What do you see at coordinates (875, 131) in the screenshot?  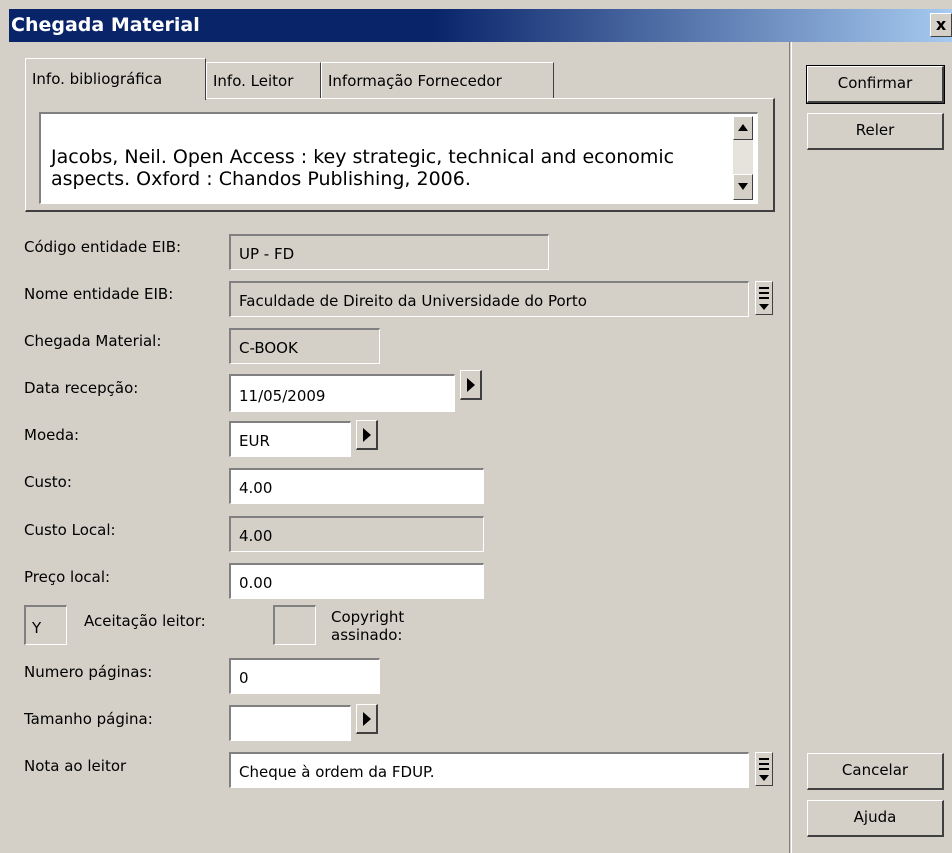 I see `reler-button: Reler` at bounding box center [875, 131].